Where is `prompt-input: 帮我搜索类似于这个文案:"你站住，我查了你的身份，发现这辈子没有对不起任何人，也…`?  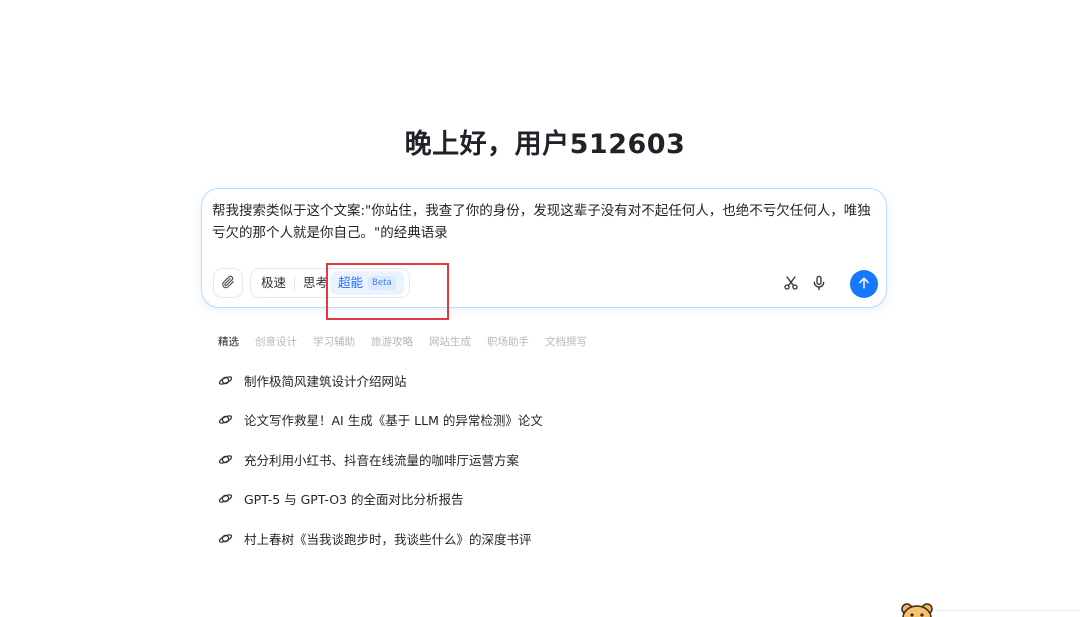 prompt-input: 帮我搜索类似于这个文案:"你站住，我查了你的身份，发现这辈子没有对不起任何人，也… is located at coordinates (544, 222).